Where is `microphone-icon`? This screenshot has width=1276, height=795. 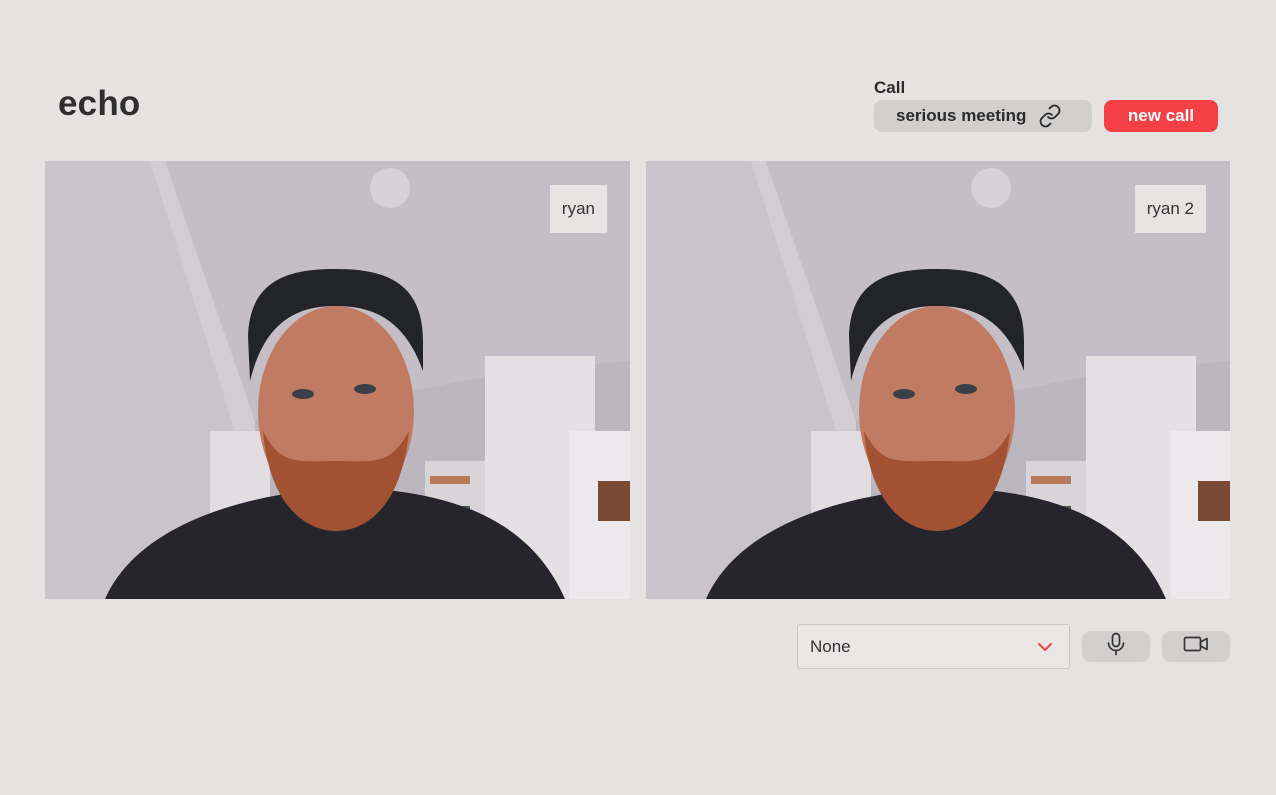
microphone-icon is located at coordinates (1116, 646).